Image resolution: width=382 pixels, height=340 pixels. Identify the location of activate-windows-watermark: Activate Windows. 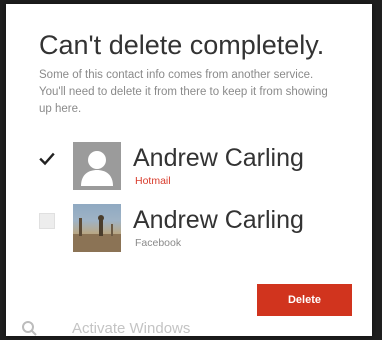
(140, 326).